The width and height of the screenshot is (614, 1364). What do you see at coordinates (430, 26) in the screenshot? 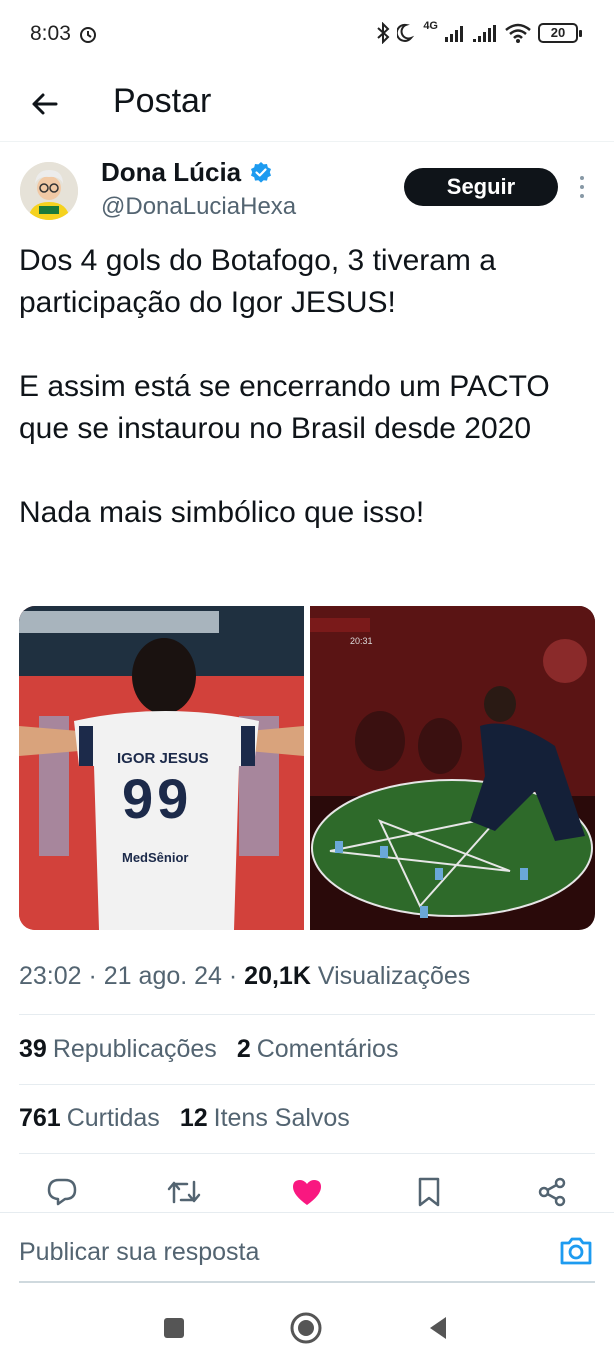
I see `network-type-label: 4G` at bounding box center [430, 26].